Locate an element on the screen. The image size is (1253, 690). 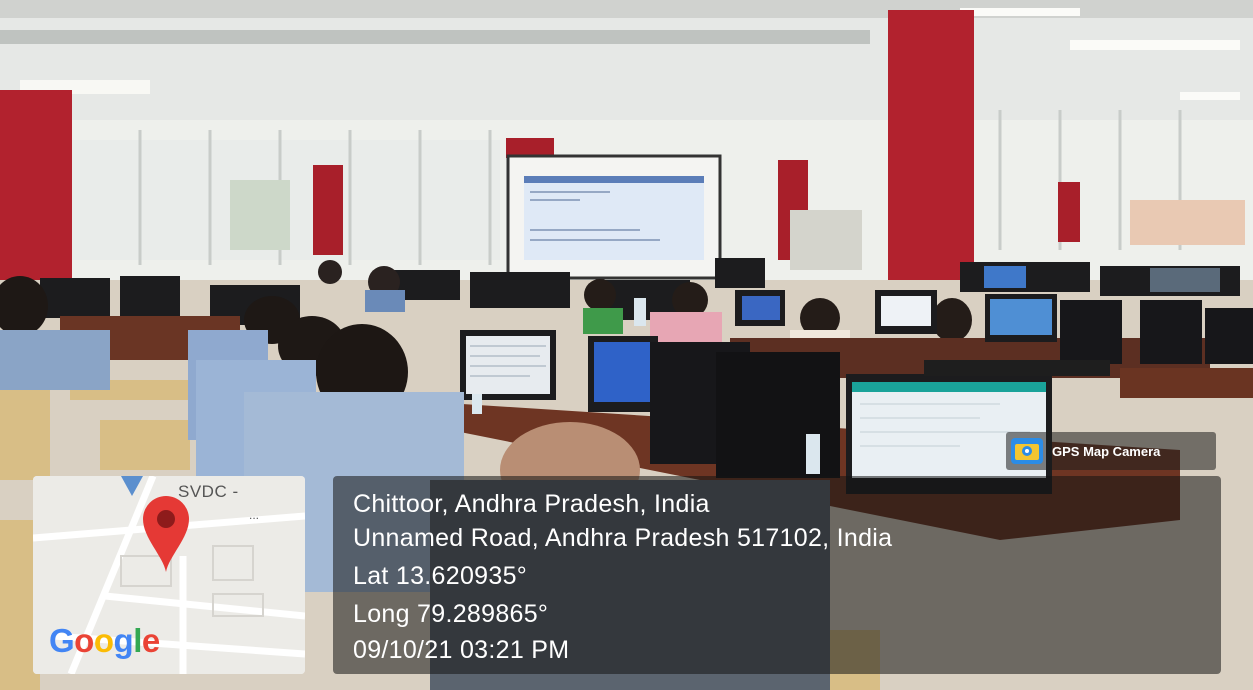
map-pin-icon is located at coordinates (166, 534).